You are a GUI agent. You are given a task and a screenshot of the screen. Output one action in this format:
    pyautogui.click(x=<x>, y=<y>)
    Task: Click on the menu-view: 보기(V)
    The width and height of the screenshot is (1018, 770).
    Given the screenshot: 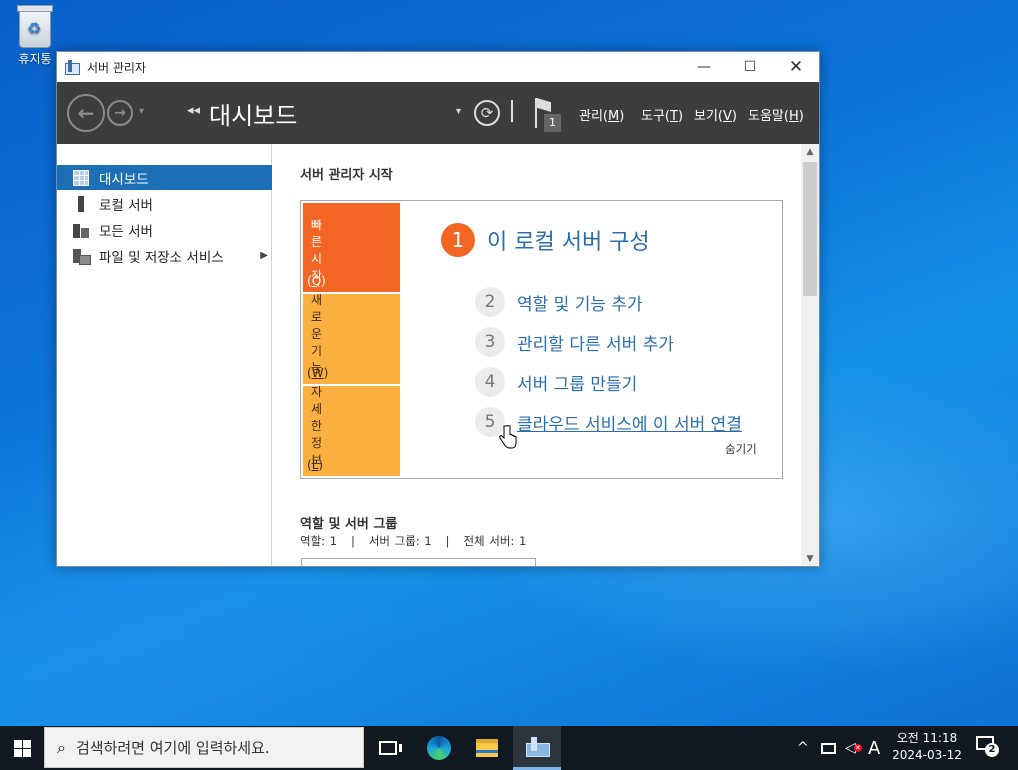 What is the action you would take?
    pyautogui.click(x=715, y=114)
    